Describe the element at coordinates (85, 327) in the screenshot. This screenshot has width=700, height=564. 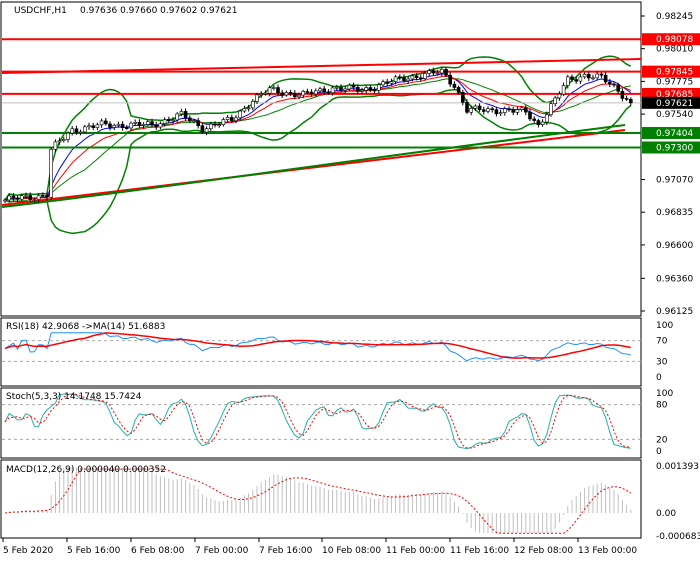
I see `rsi-title: RSI(18) 42.9068 ->MA(14) 51.6883` at that location.